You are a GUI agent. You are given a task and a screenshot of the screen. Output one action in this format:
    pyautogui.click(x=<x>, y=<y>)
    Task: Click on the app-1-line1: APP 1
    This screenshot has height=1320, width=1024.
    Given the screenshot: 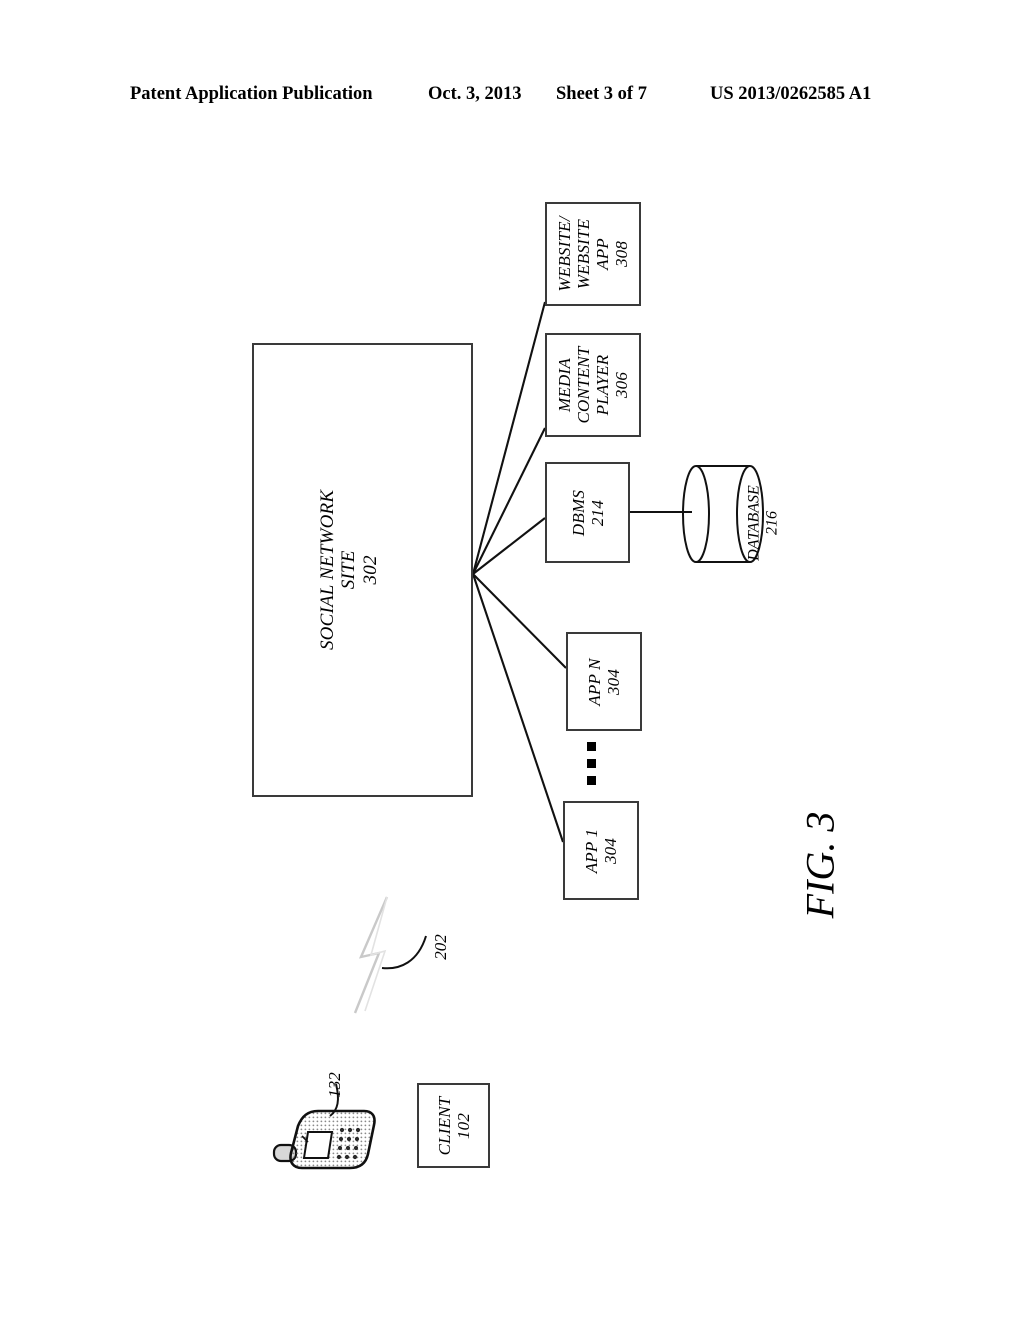 What is the action you would take?
    pyautogui.click(x=591, y=850)
    